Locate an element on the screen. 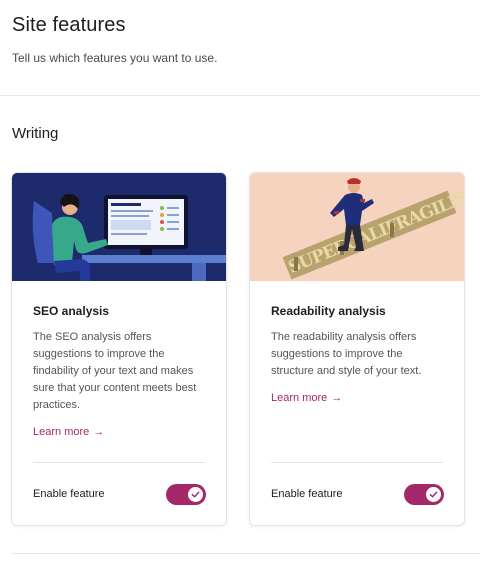 This screenshot has width=480, height=562. seo-illustration is located at coordinates (119, 227).